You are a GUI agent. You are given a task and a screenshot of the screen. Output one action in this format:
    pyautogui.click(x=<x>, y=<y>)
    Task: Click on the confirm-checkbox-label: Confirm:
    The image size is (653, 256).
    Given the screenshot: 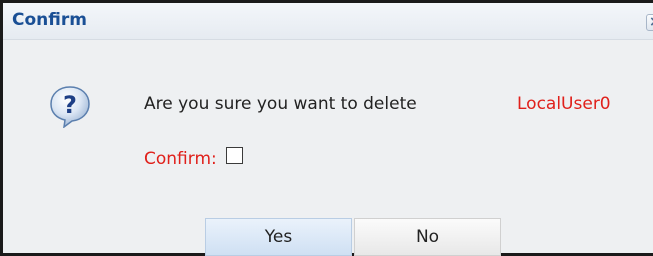 What is the action you would take?
    pyautogui.click(x=180, y=159)
    